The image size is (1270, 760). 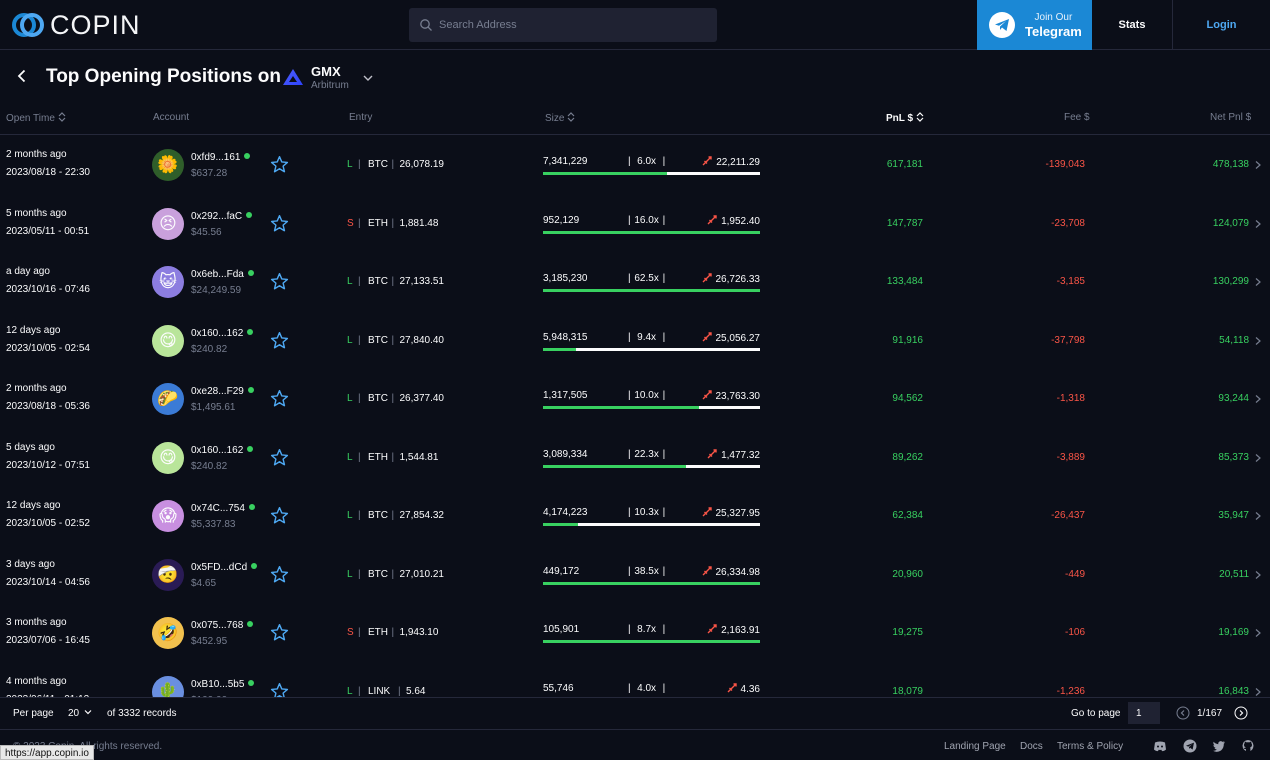 I want to click on liquidation-value: 23,763.30, so click(x=738, y=396).